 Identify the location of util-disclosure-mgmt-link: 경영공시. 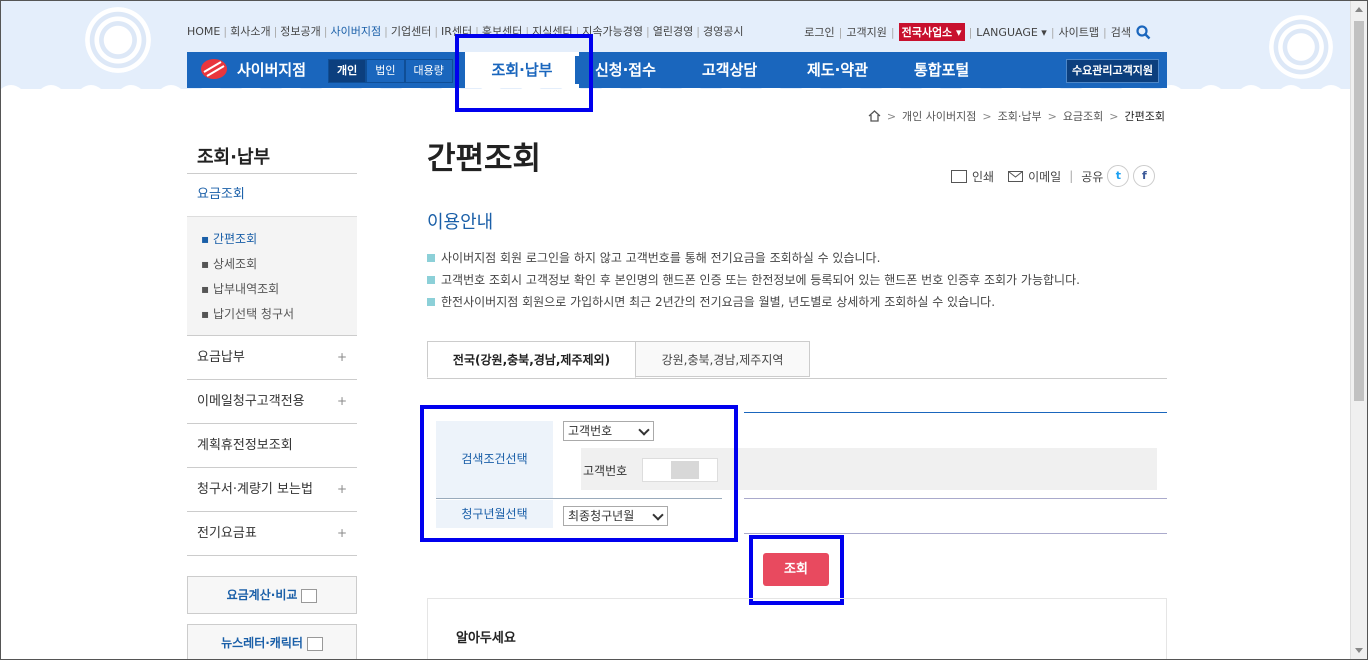
(723, 31).